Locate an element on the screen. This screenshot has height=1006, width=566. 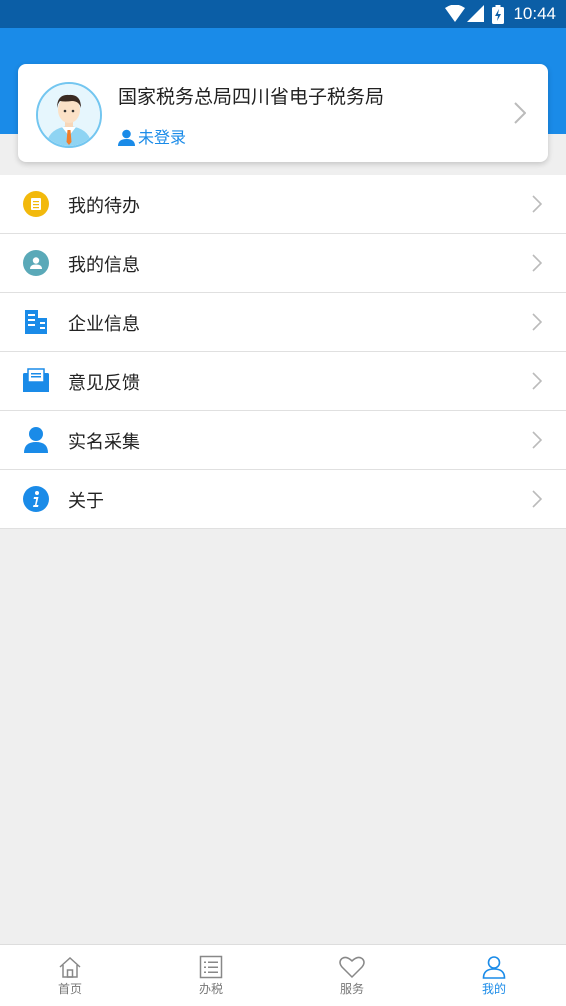
bottom-tab-bar: 首页 办税 服务 我的 is located at coordinates (283, 975).